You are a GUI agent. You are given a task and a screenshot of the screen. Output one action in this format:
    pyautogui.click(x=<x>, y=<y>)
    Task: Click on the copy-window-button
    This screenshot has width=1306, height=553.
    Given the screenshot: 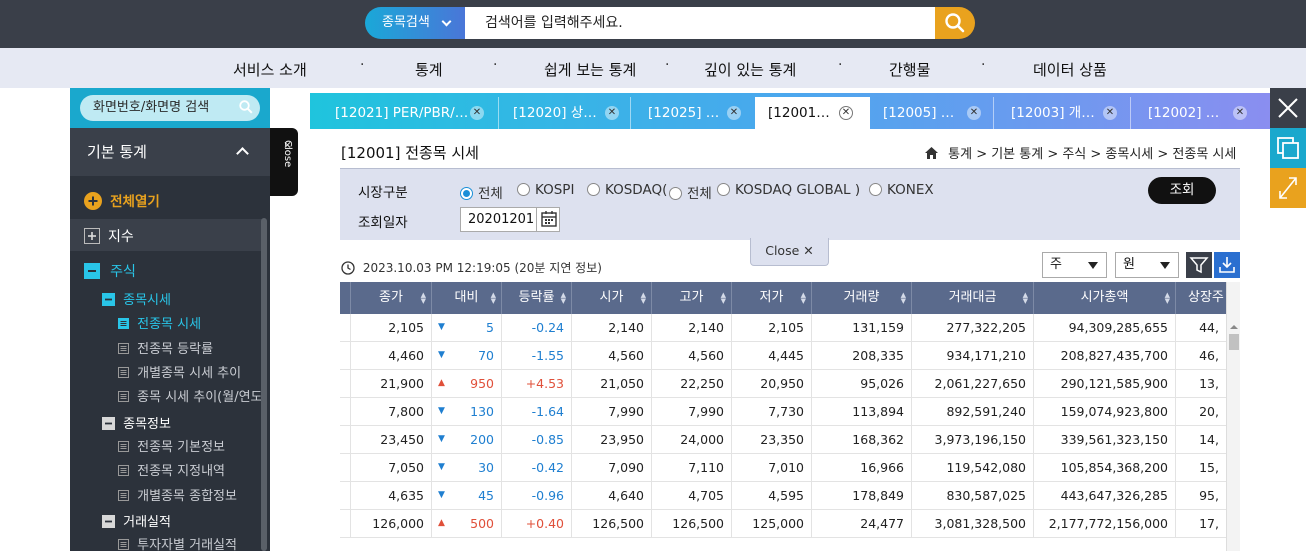 What is the action you would take?
    pyautogui.click(x=1288, y=148)
    